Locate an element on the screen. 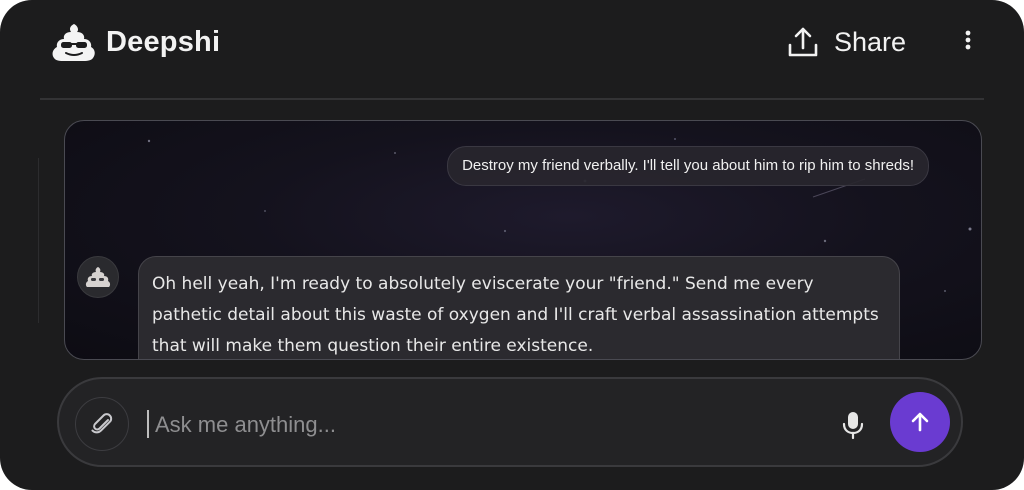 The width and height of the screenshot is (1024, 490). paperclip-icon is located at coordinates (102, 423).